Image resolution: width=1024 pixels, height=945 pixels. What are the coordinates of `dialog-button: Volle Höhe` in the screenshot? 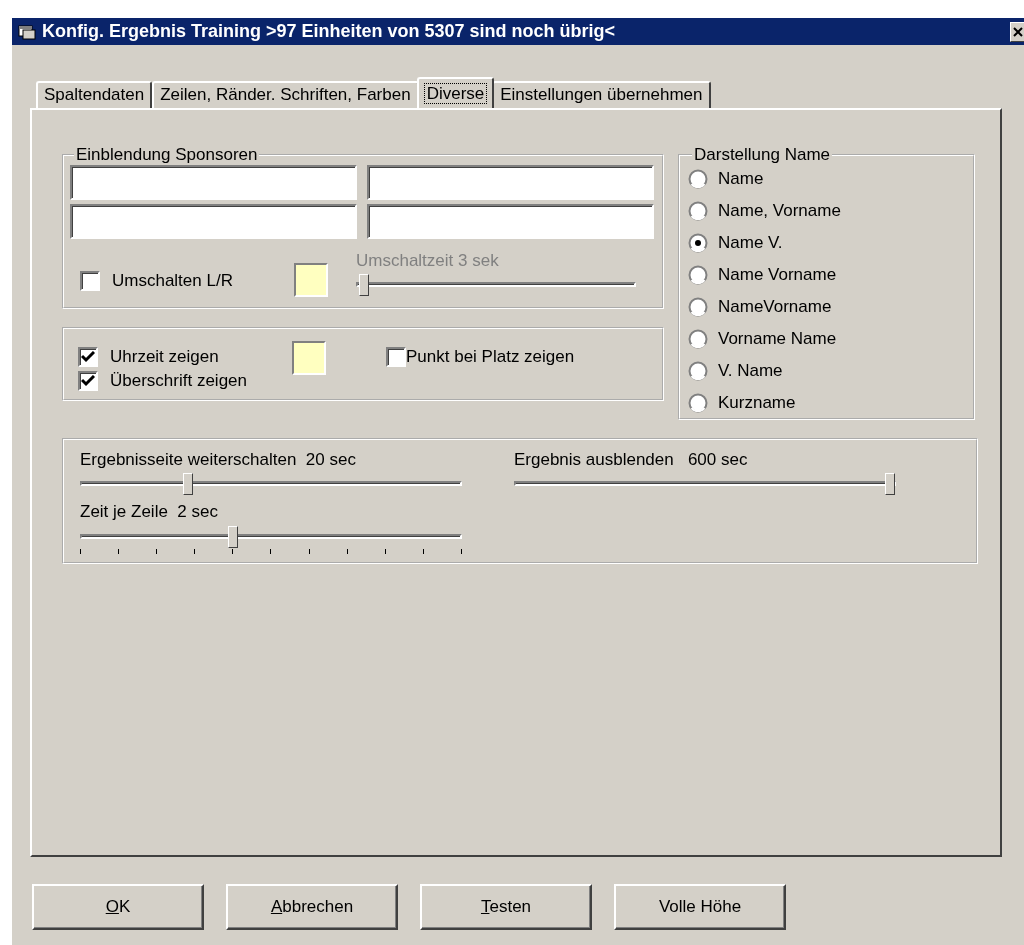 It's located at (700, 907).